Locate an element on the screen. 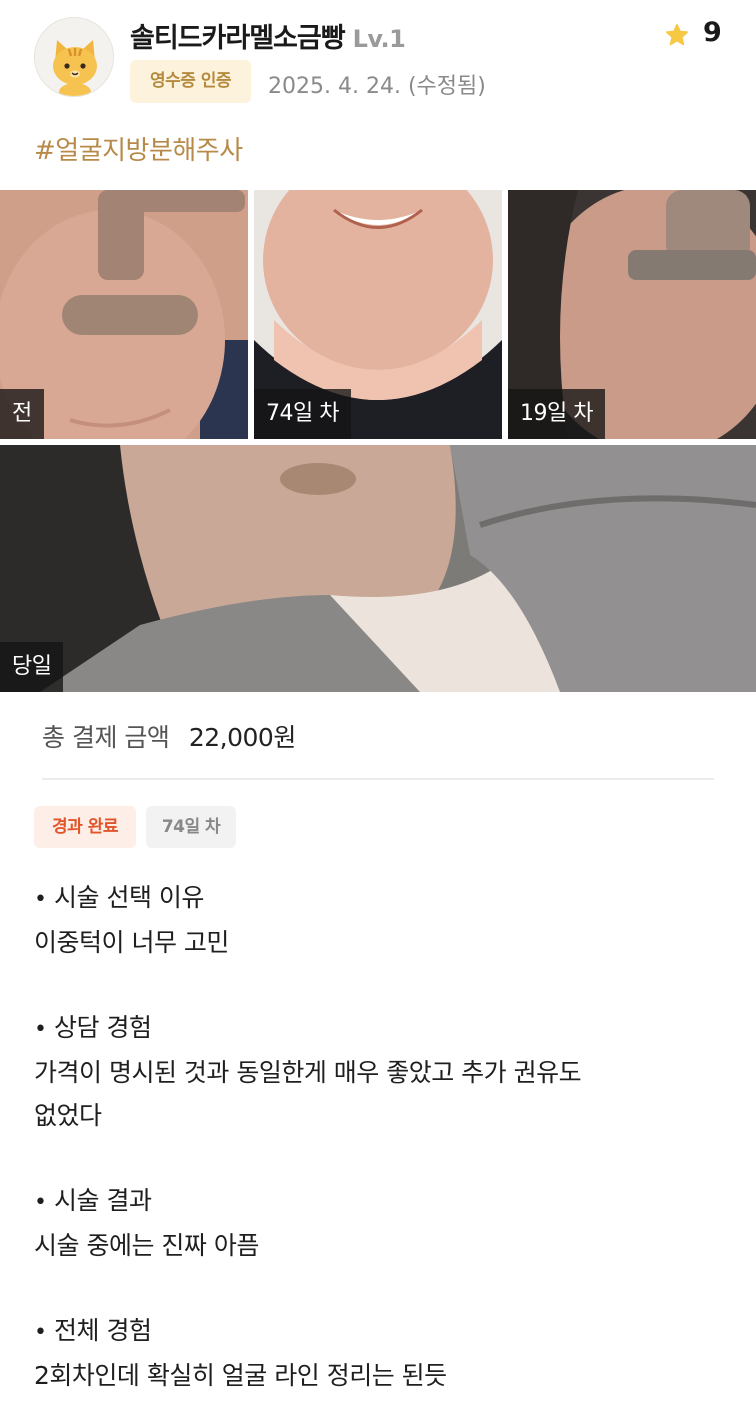 The height and width of the screenshot is (1401, 756). total-payment: 총 결제 금액 22,000원 is located at coordinates (169, 736).